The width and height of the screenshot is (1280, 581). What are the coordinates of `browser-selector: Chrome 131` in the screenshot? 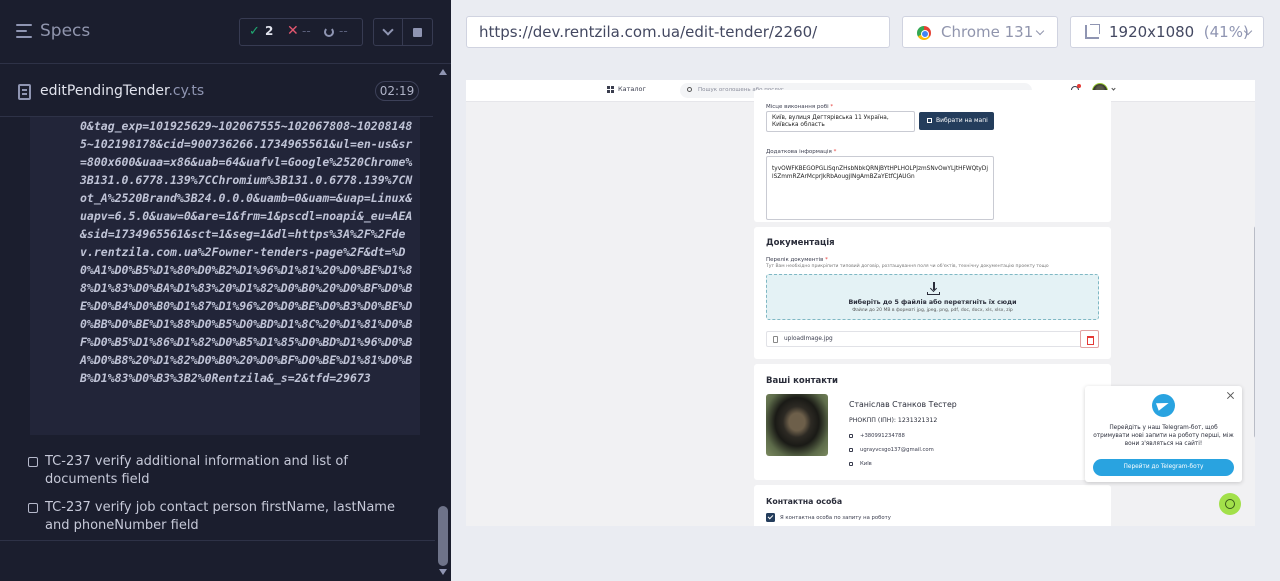 It's located at (980, 32).